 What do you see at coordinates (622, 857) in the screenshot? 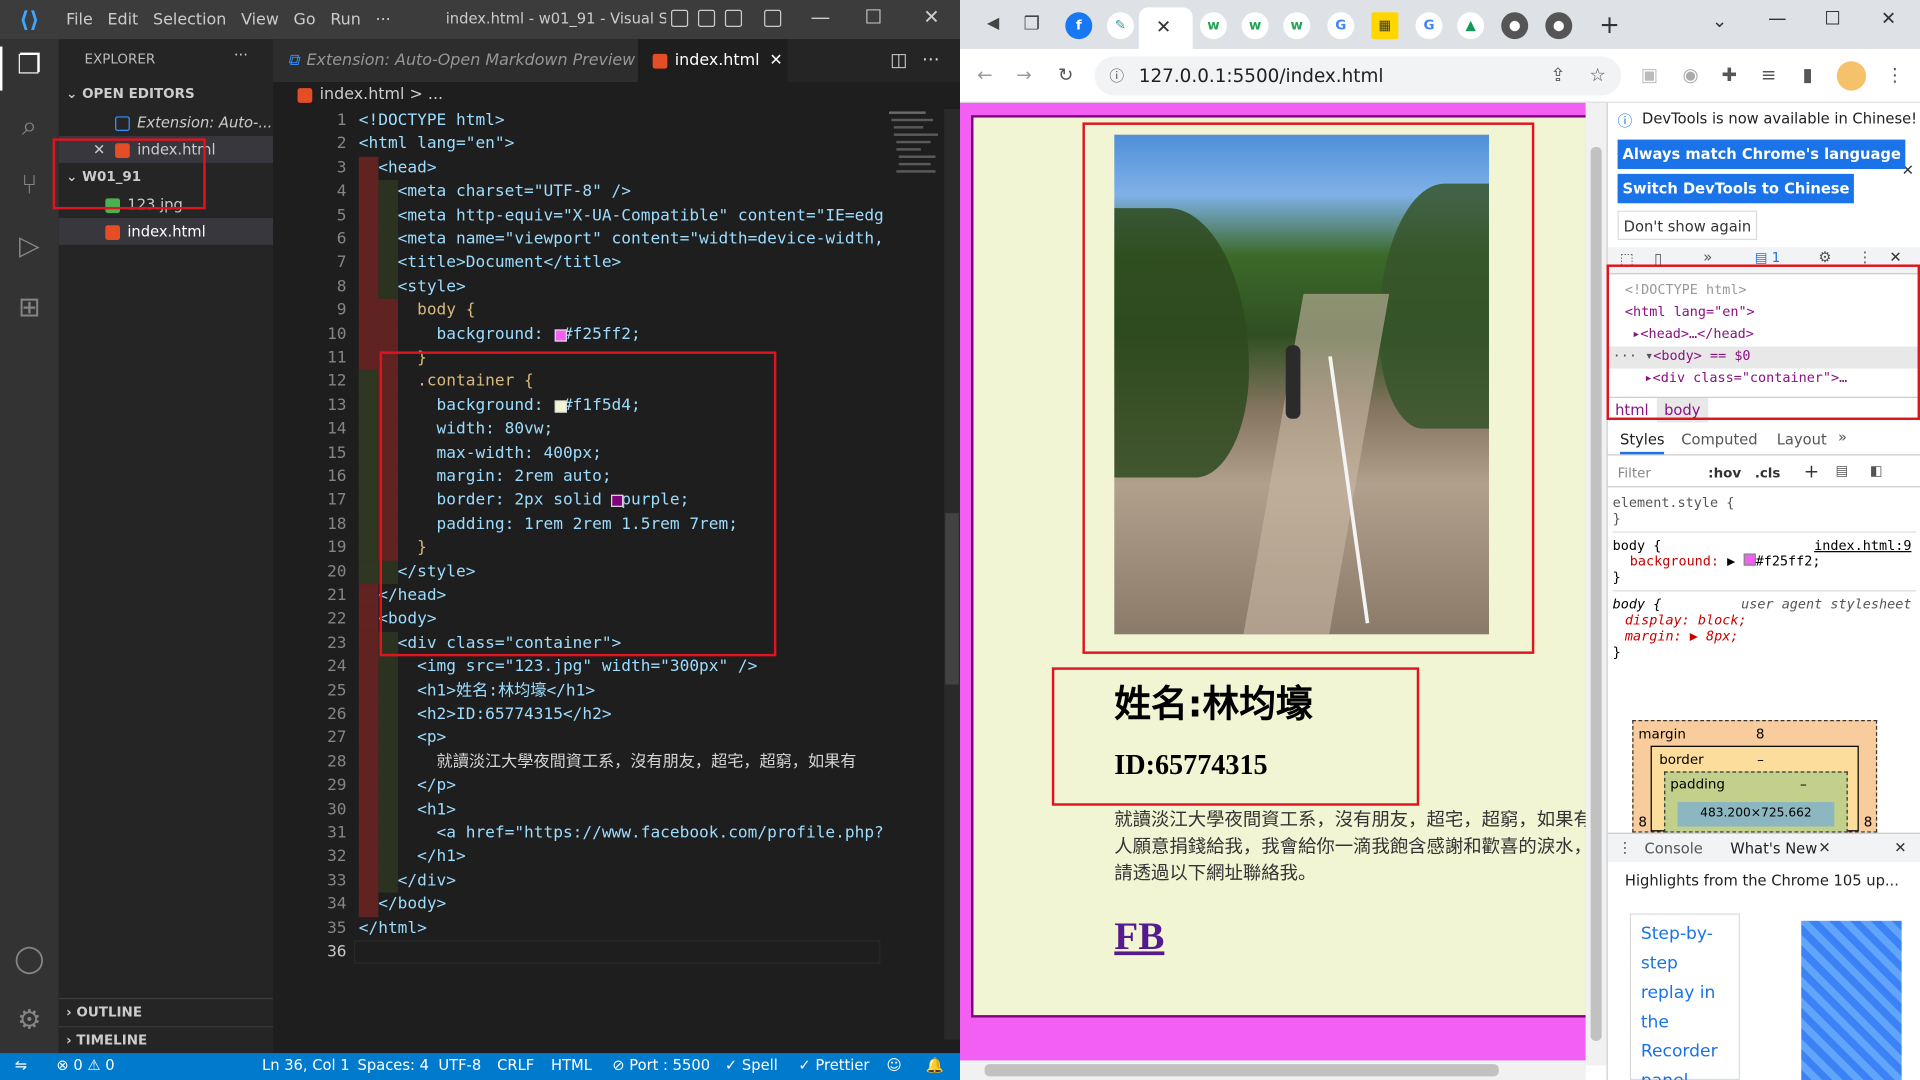
I see `code-line: </h1>` at bounding box center [622, 857].